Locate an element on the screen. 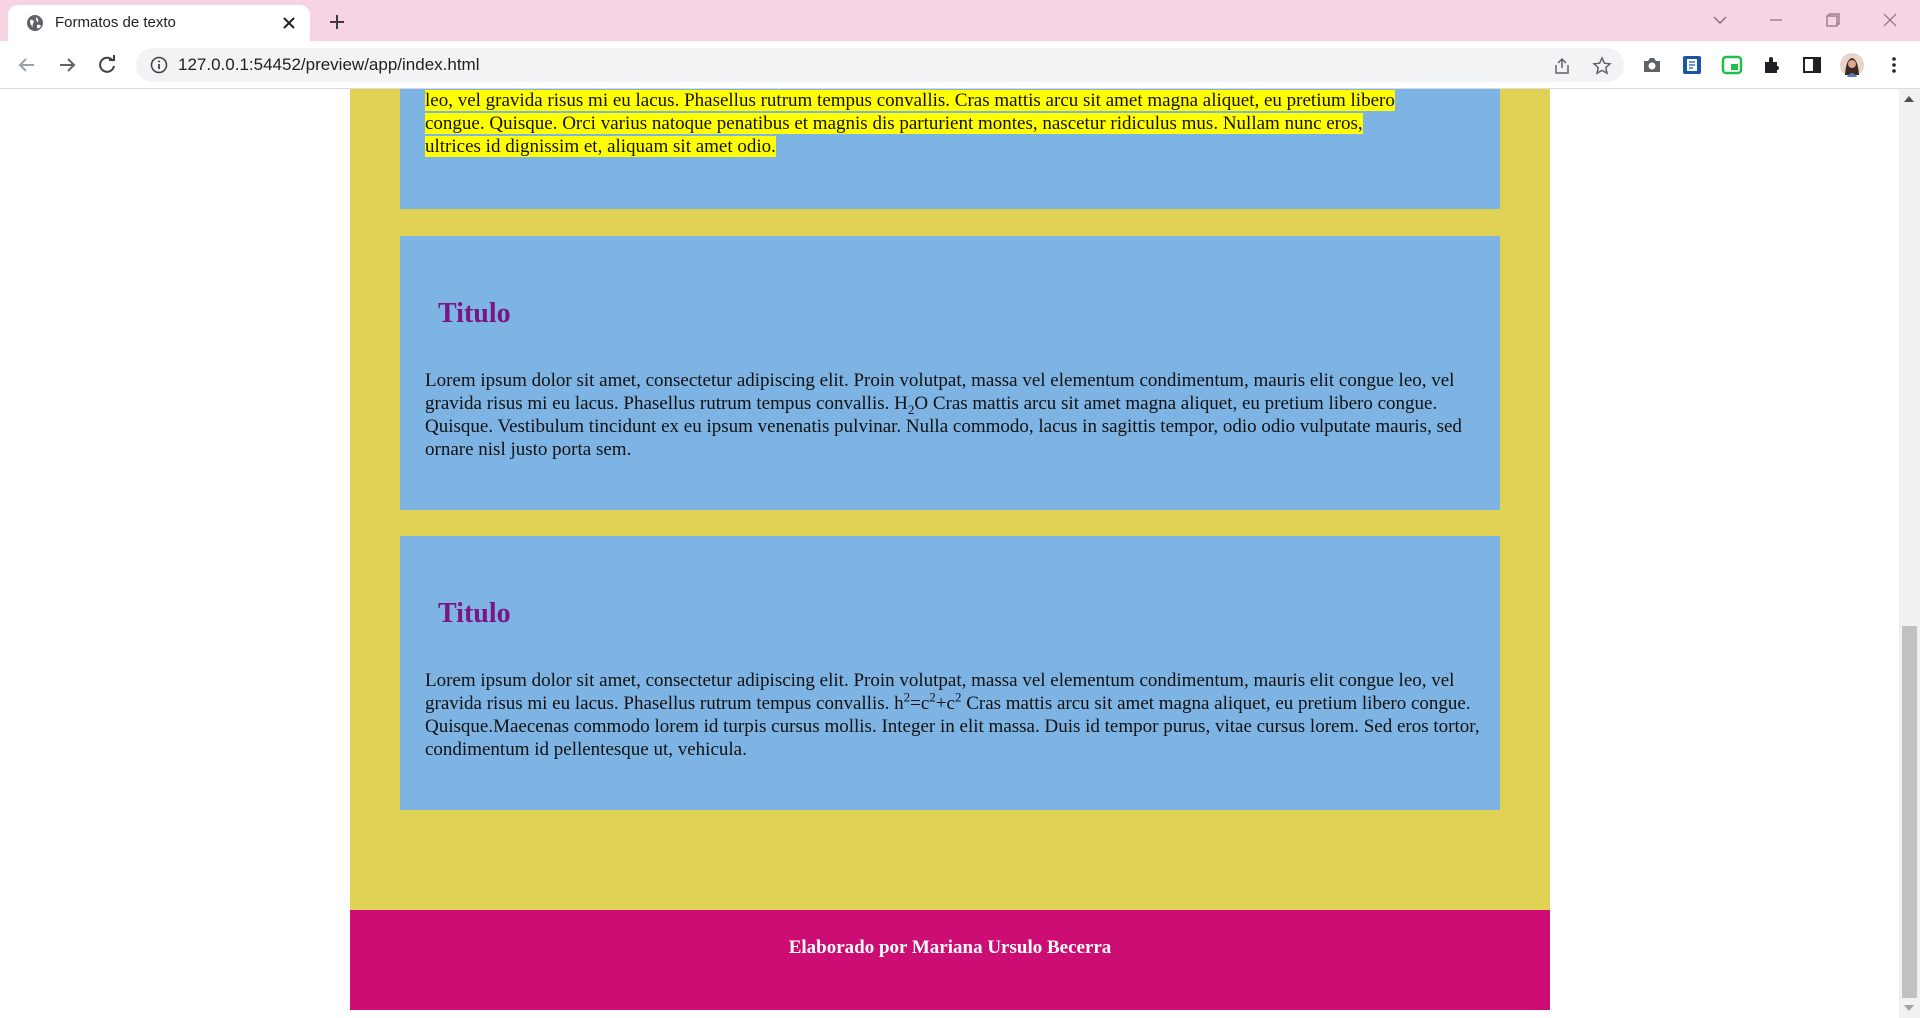 This screenshot has height=1018, width=1920. scrollbar-thumb is located at coordinates (1909, 812).